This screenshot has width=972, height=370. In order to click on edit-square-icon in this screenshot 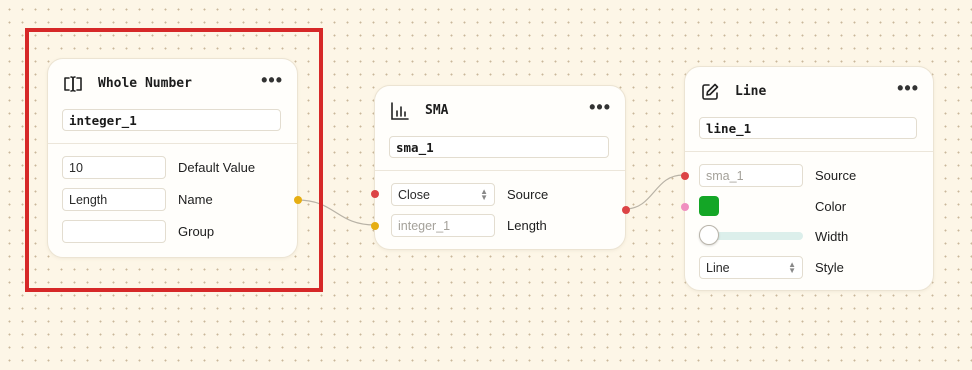, I will do `click(710, 92)`.